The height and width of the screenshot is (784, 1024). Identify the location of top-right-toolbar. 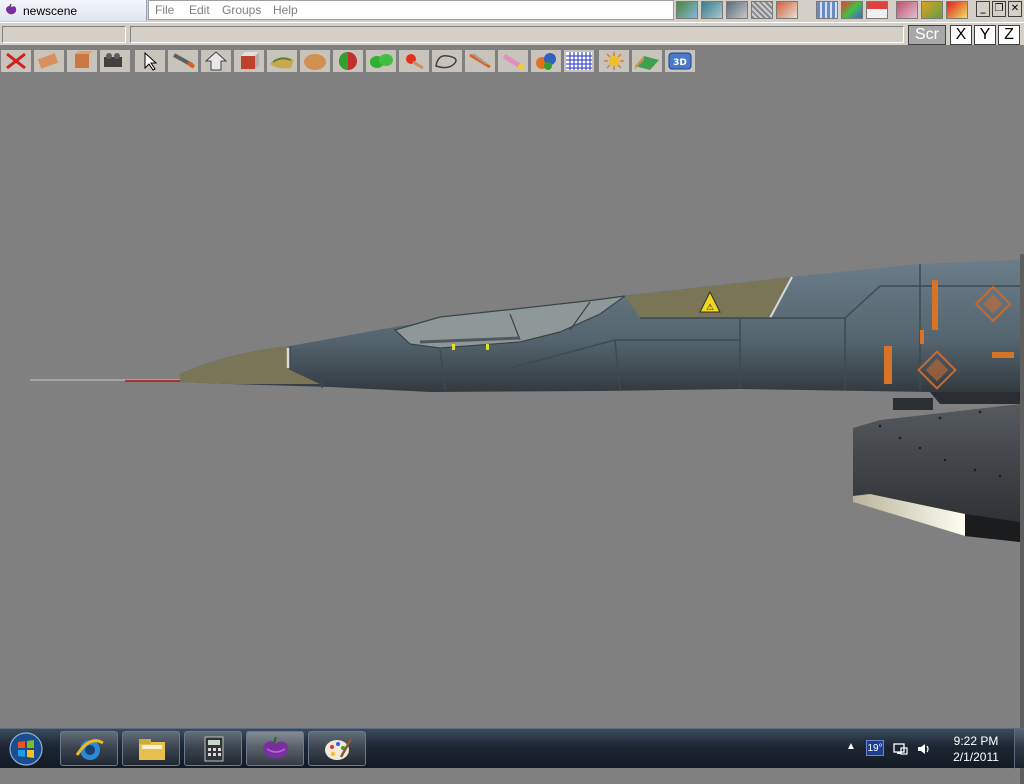
(826, 10).